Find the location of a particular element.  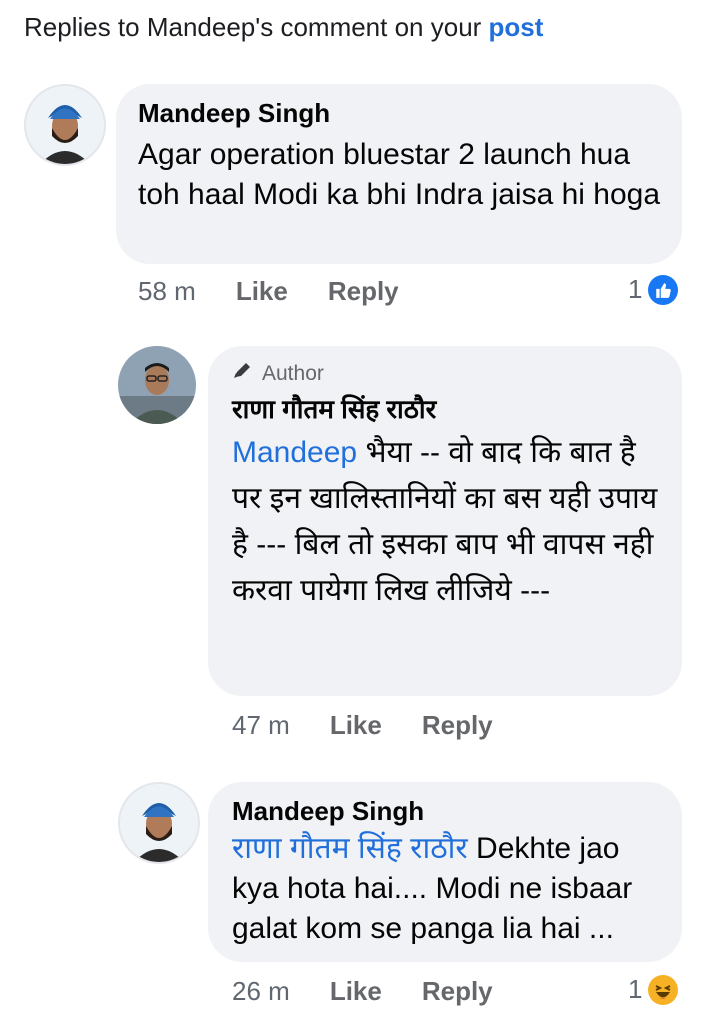

comment-actions: 58 m Like Reply is located at coordinates (268, 291).